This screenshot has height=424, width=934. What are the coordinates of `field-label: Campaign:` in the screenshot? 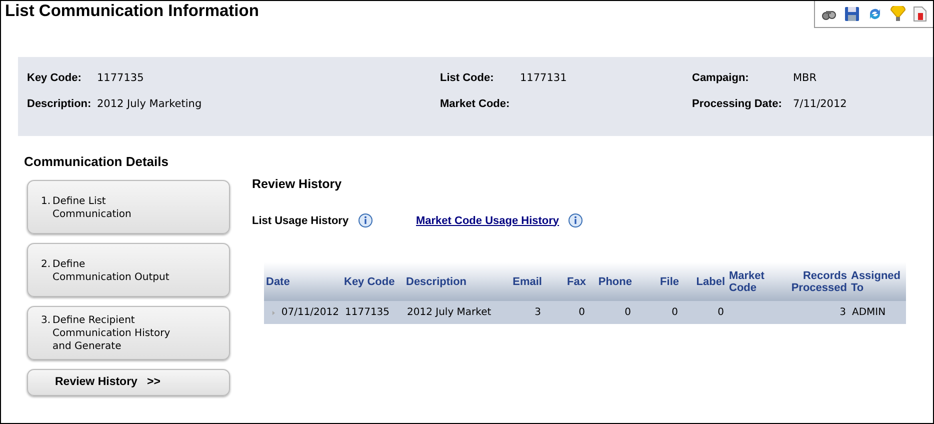 It's located at (721, 78).